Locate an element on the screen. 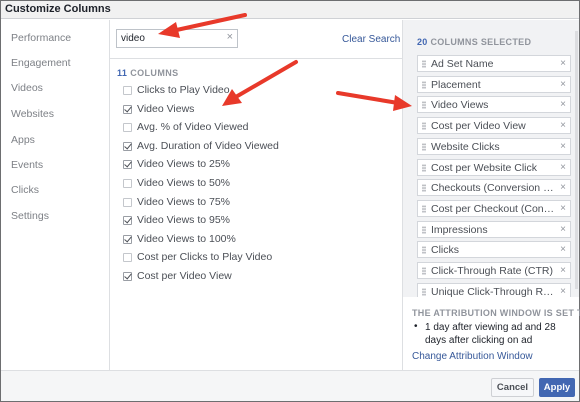  selected-column-chip: Cost per Video View × is located at coordinates (494, 126).